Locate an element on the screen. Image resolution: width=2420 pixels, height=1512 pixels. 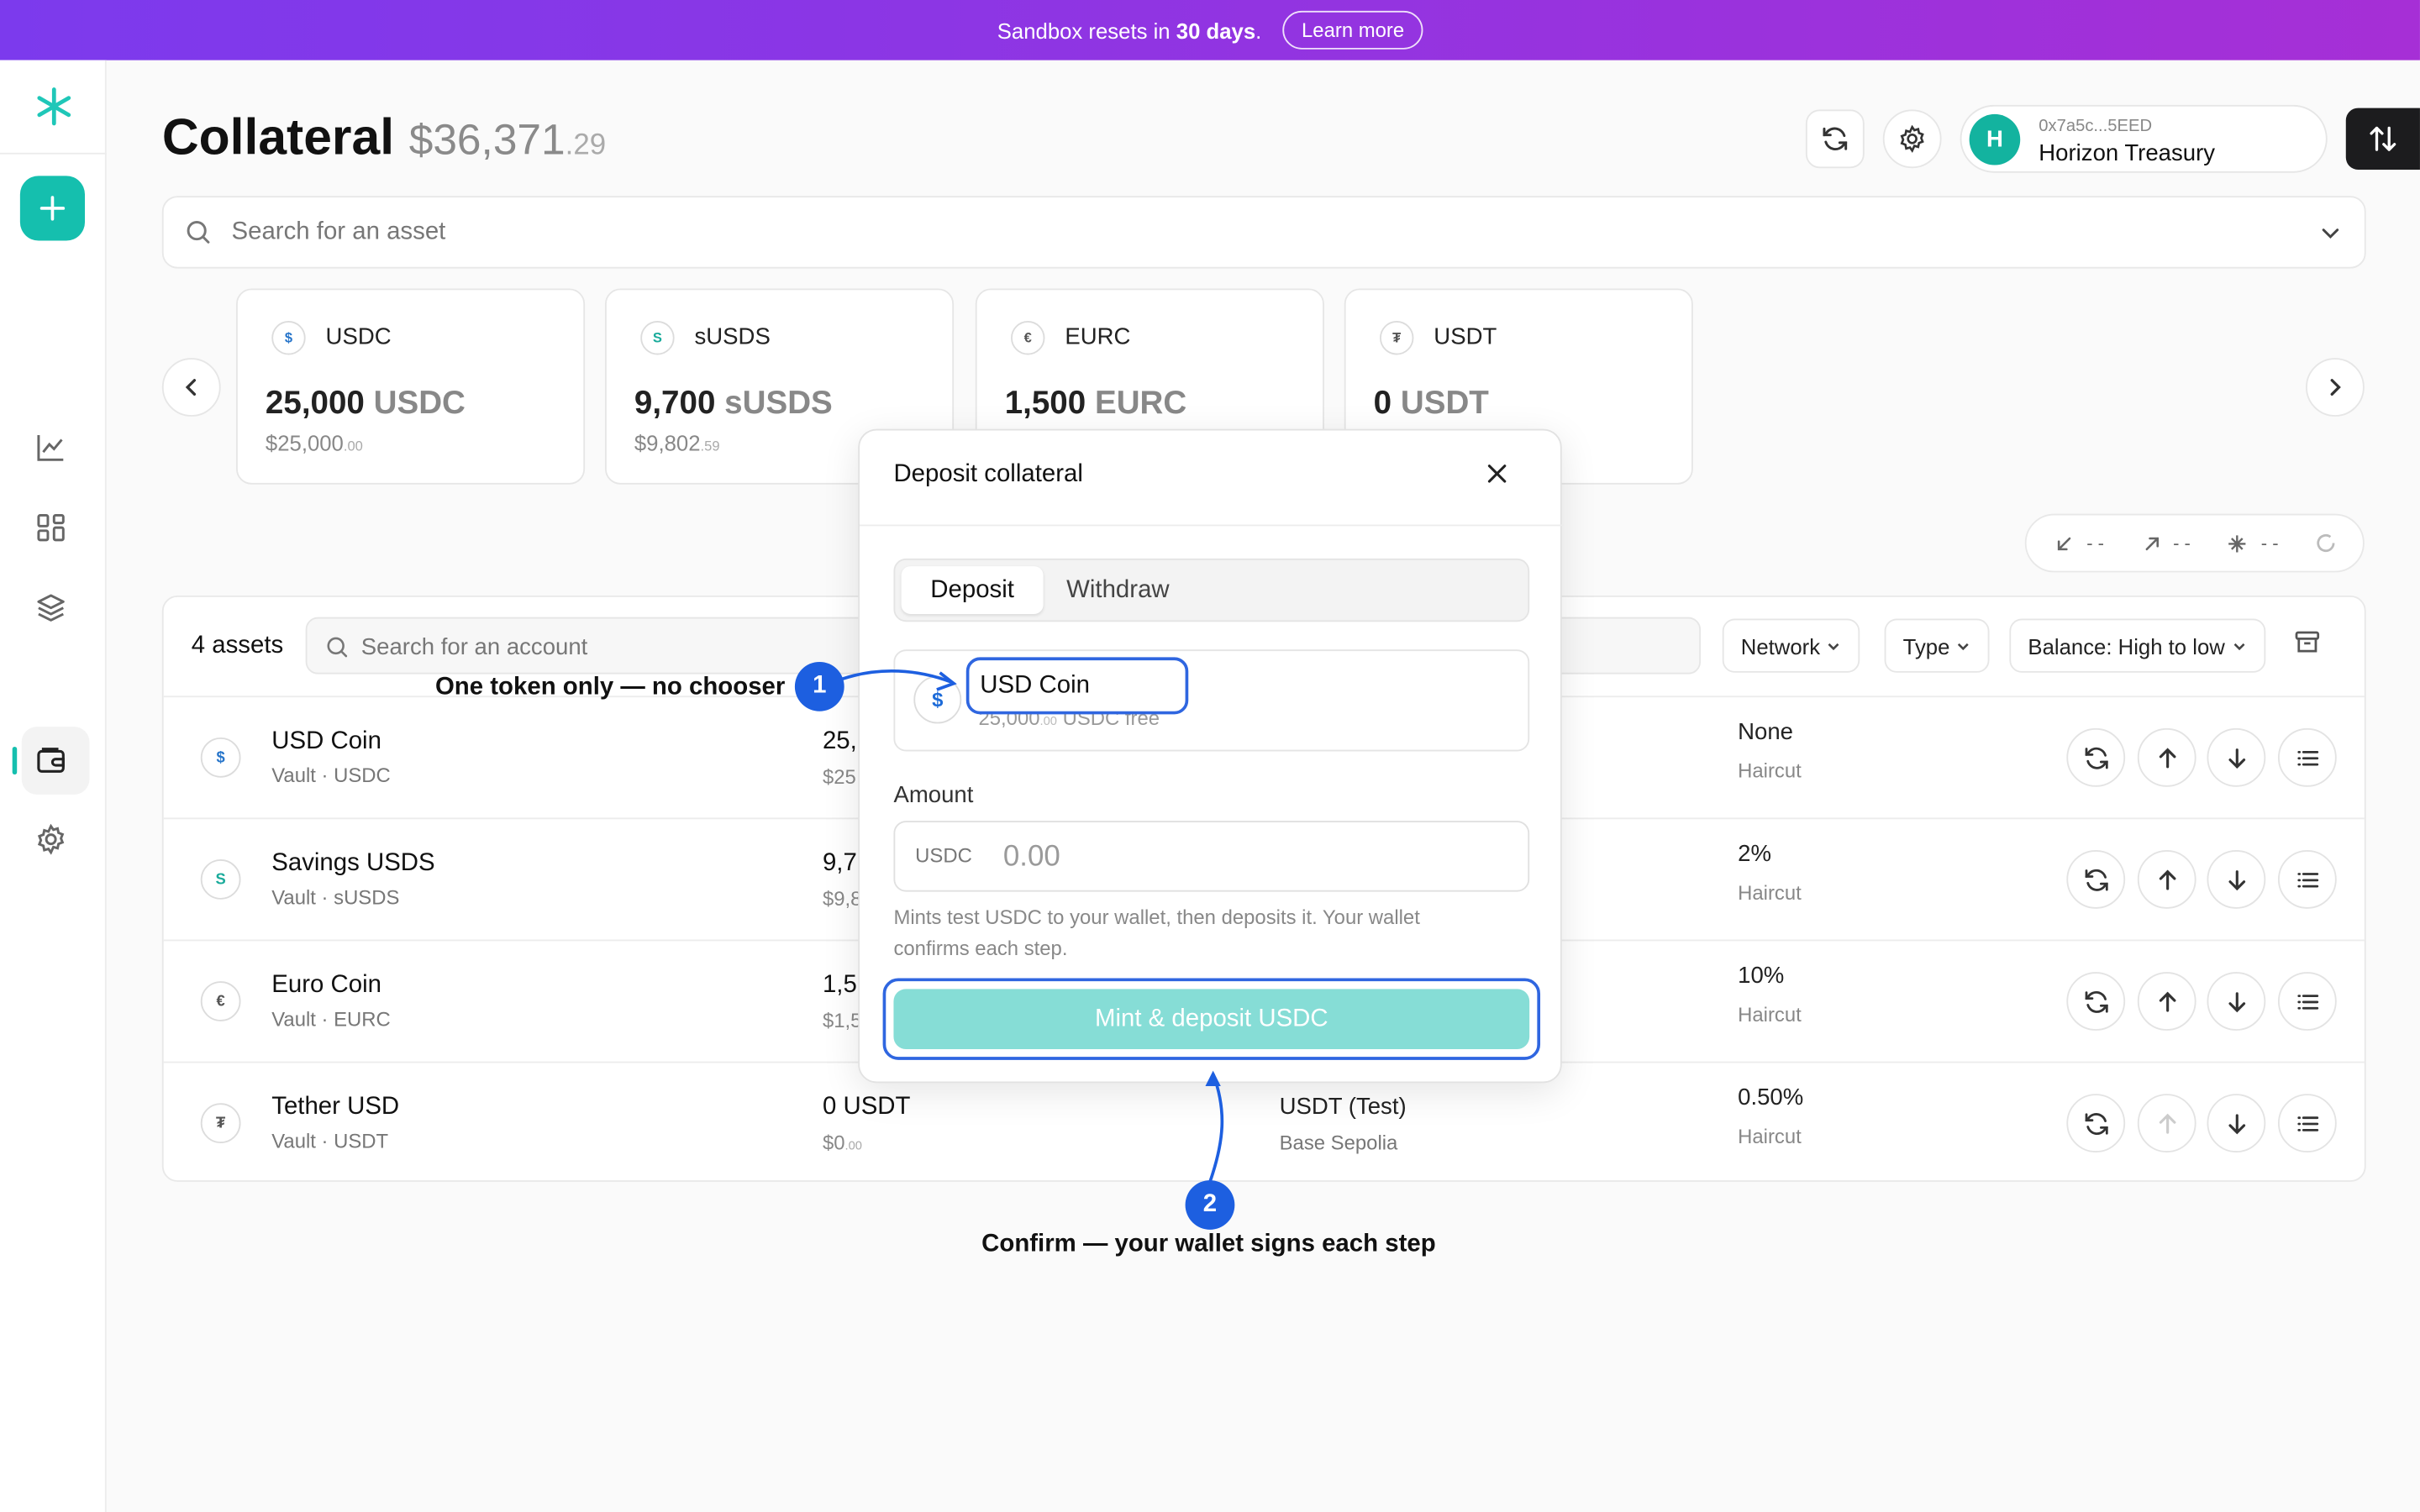
carousel-next-button is located at coordinates (2335, 387).